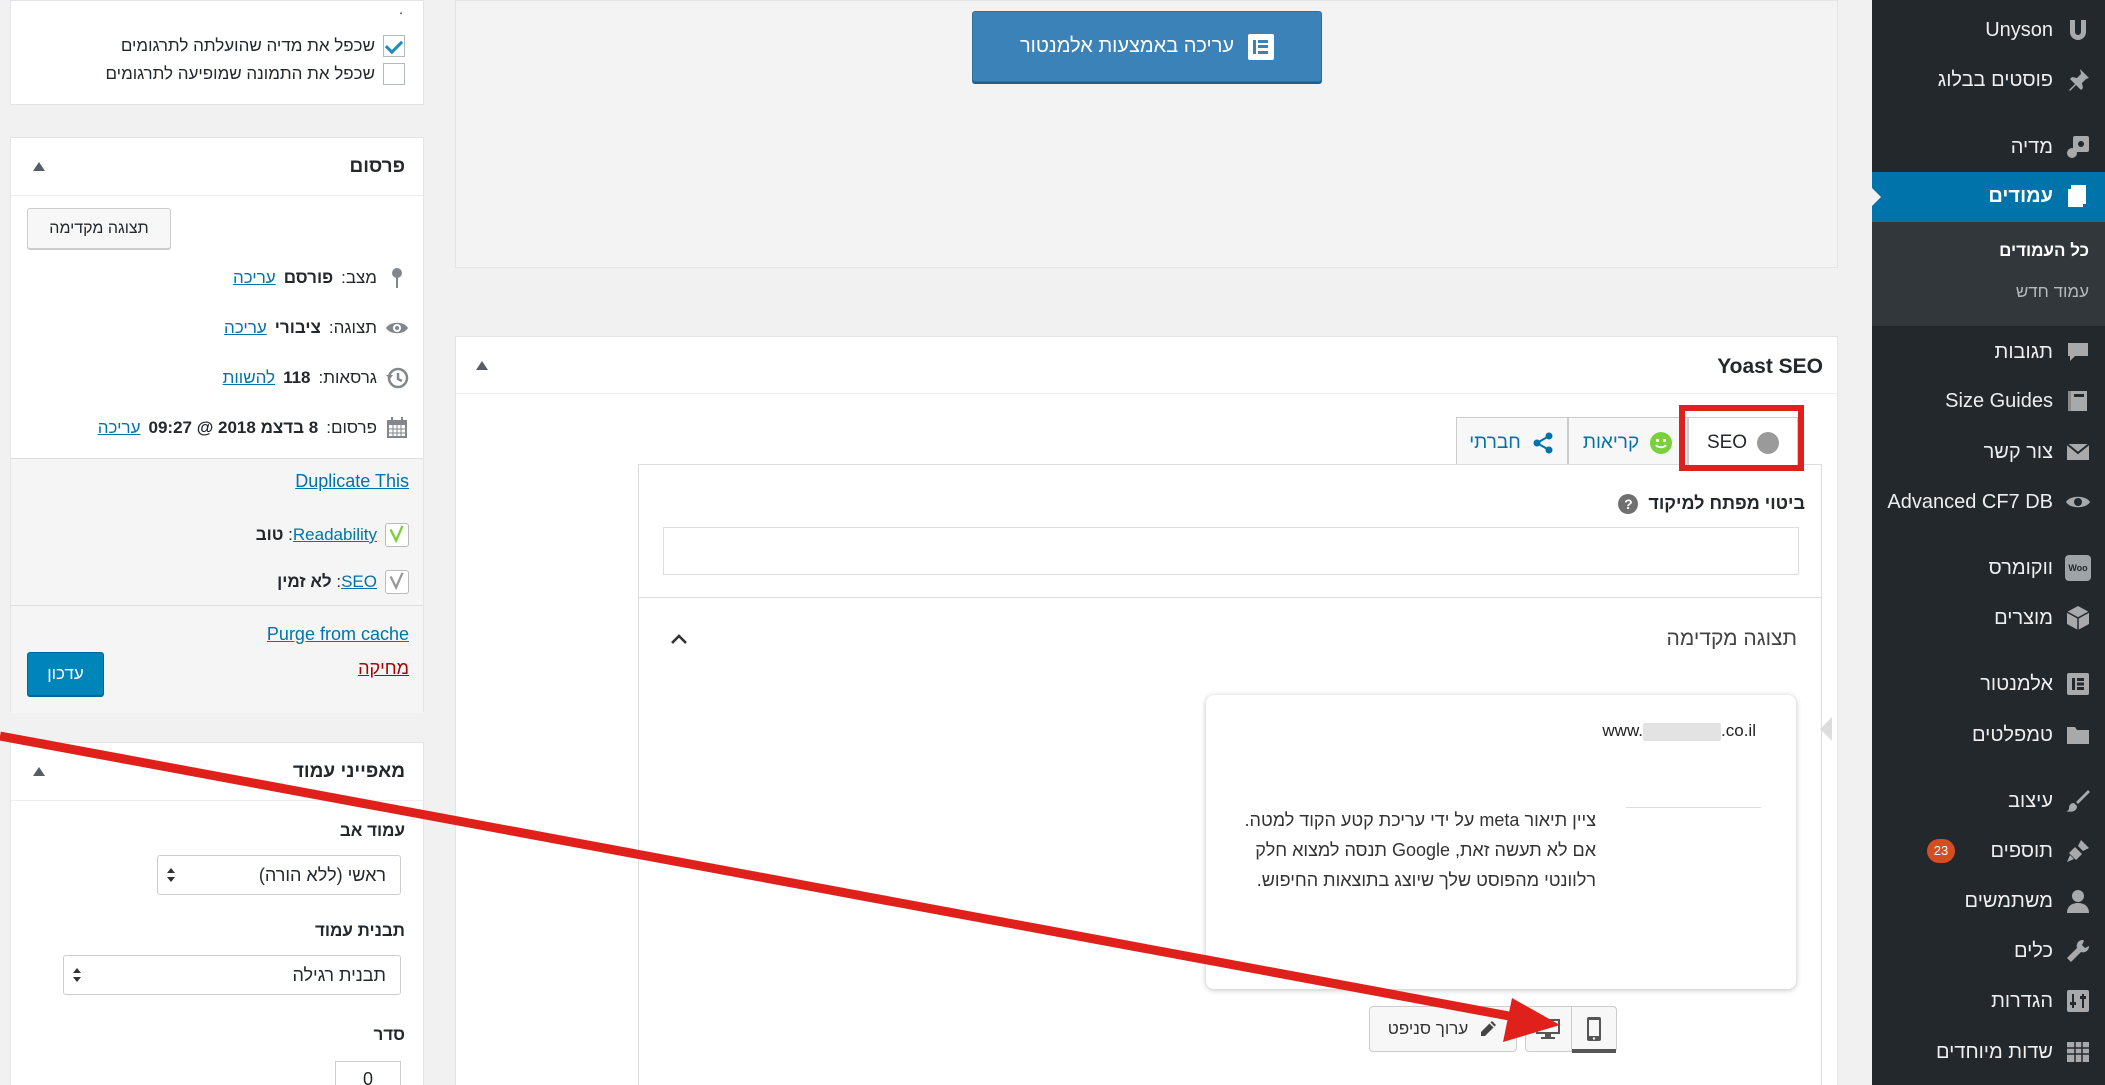 This screenshot has height=1085, width=2105. Describe the element at coordinates (397, 535) in the screenshot. I see `yoast-readability-icon` at that location.